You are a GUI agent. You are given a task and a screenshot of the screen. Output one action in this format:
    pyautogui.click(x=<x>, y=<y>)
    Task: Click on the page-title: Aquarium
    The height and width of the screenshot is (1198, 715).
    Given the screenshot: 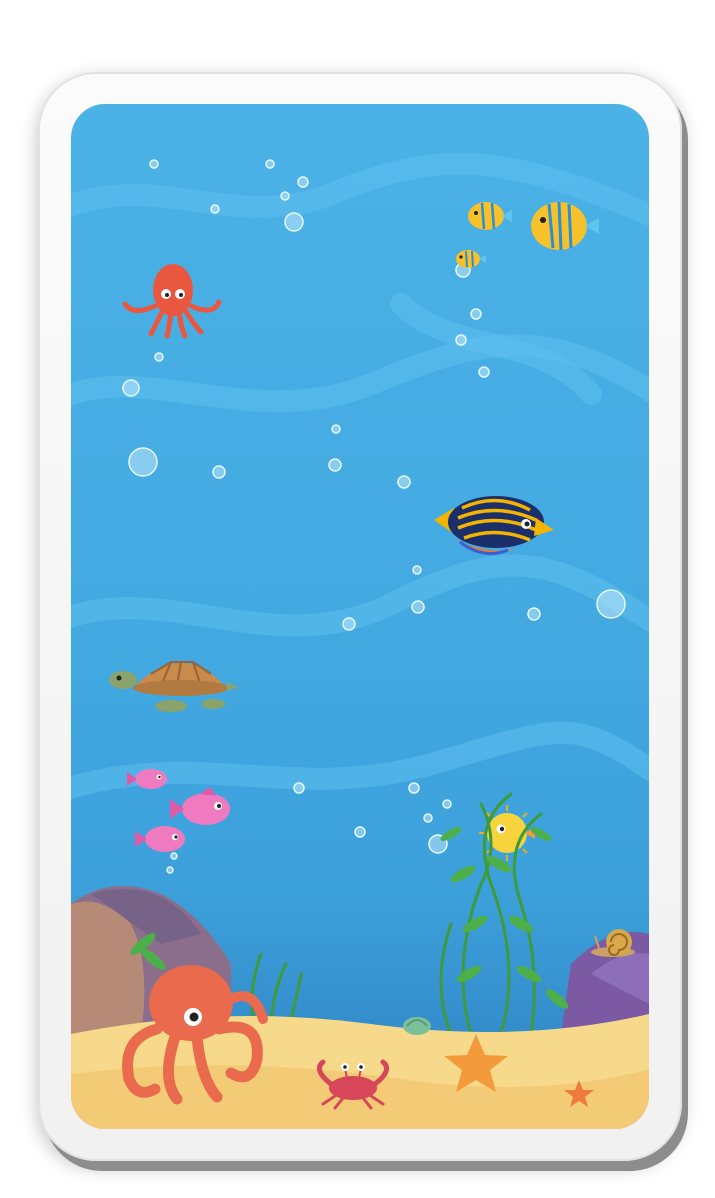 What is the action you would take?
    pyautogui.click(x=357, y=37)
    